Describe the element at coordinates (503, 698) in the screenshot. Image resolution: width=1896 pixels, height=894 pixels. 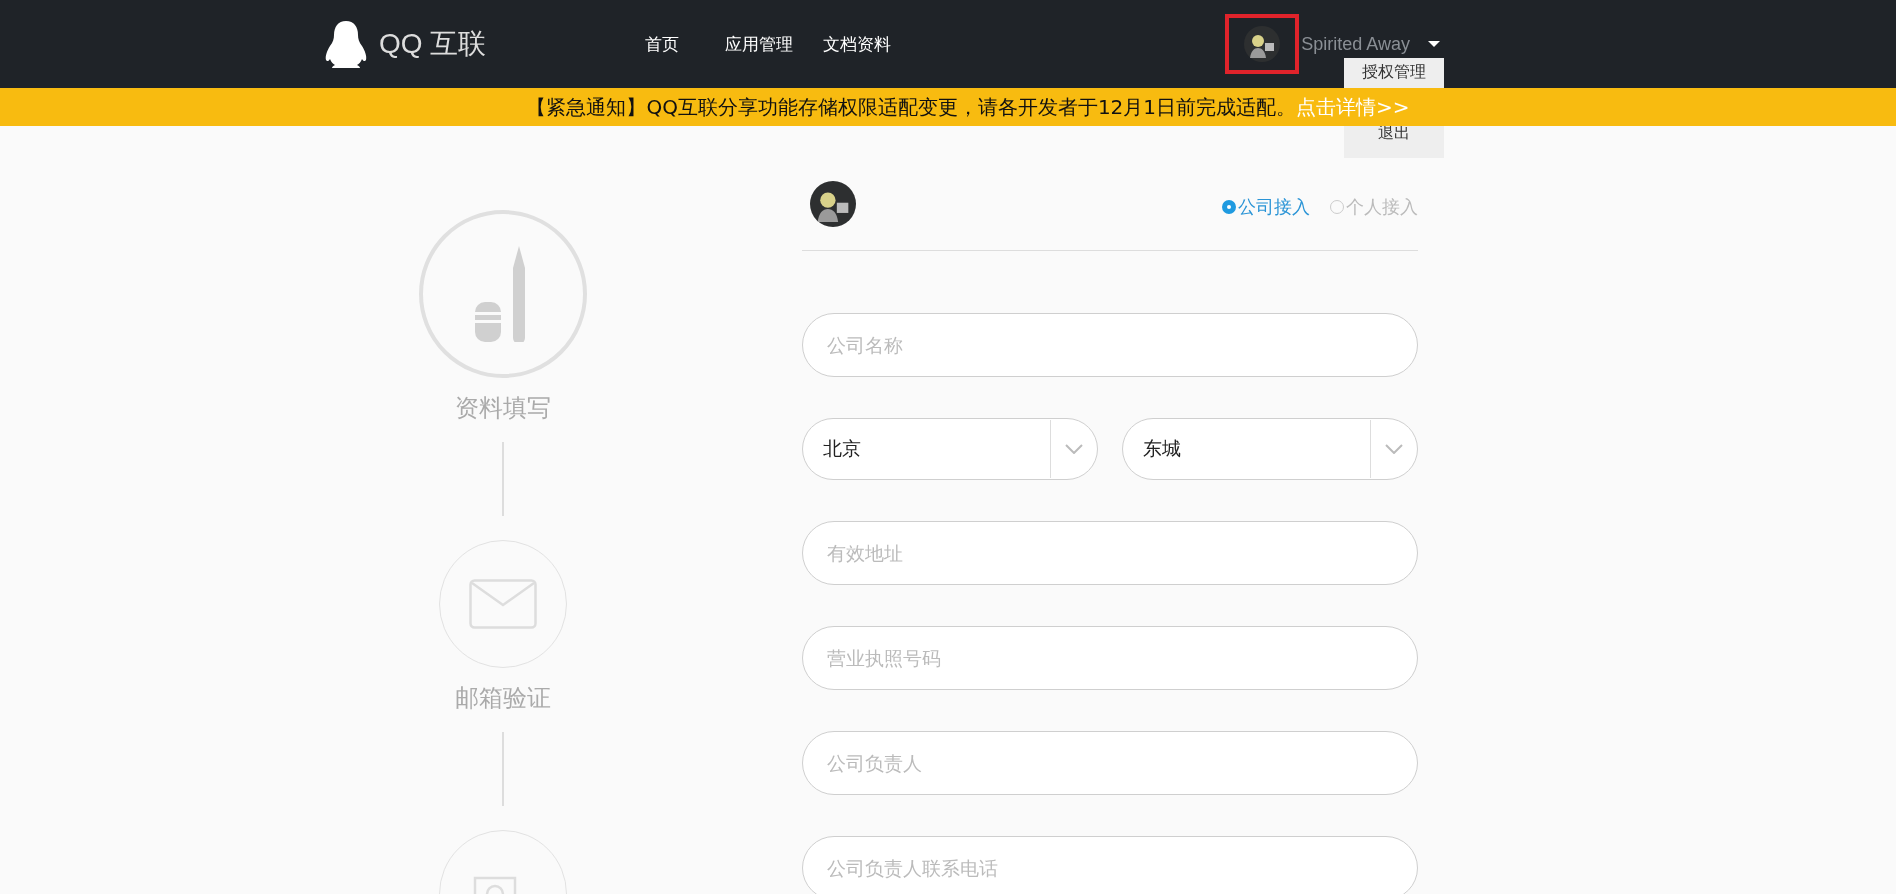
I see `step-label: 邮箱验证` at that location.